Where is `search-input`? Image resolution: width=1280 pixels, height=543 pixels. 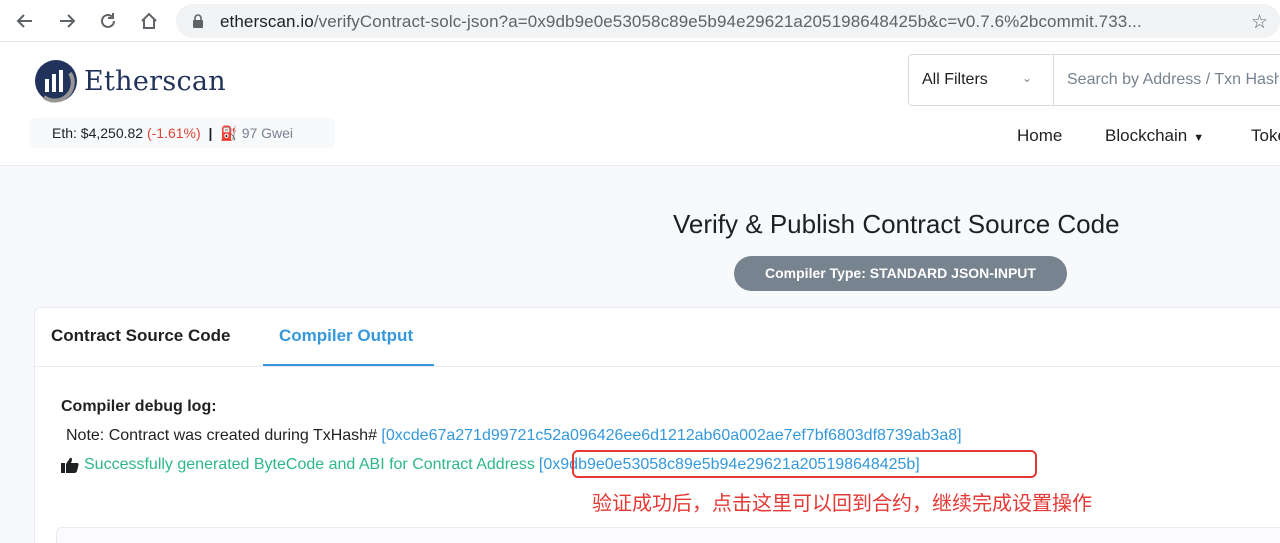
search-input is located at coordinates (1166, 80).